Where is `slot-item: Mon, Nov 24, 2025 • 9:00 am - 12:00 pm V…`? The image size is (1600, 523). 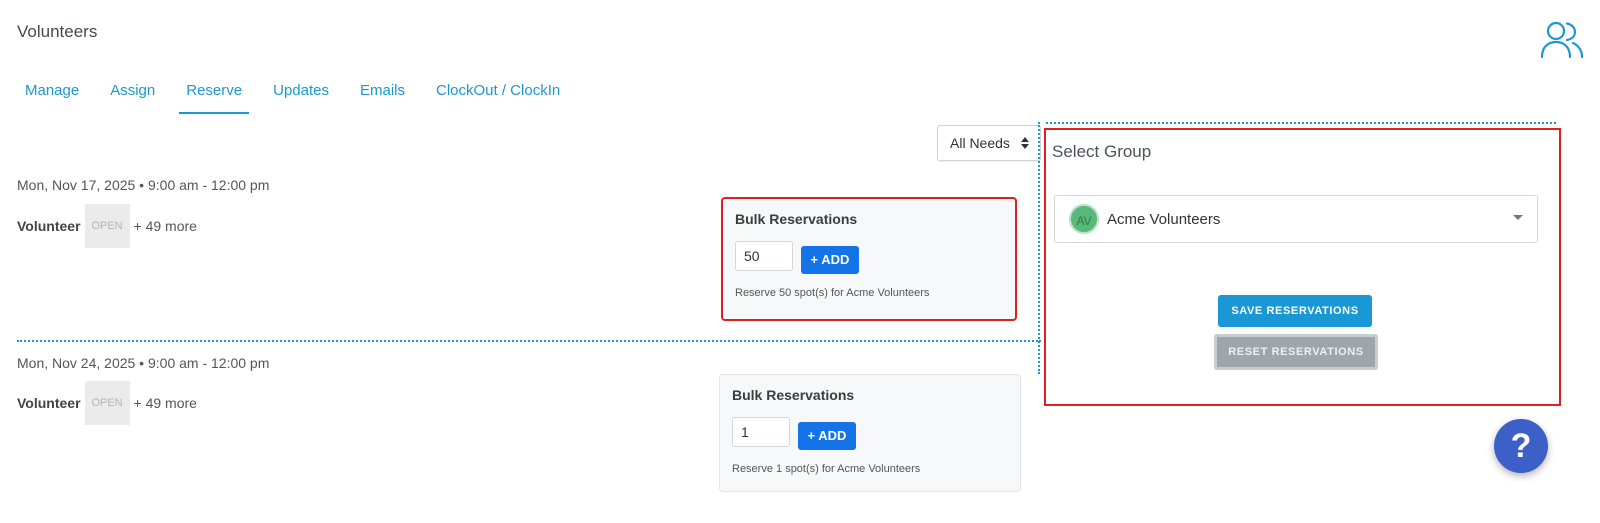 slot-item: Mon, Nov 24, 2025 • 9:00 am - 12:00 pm V… is located at coordinates (529, 390).